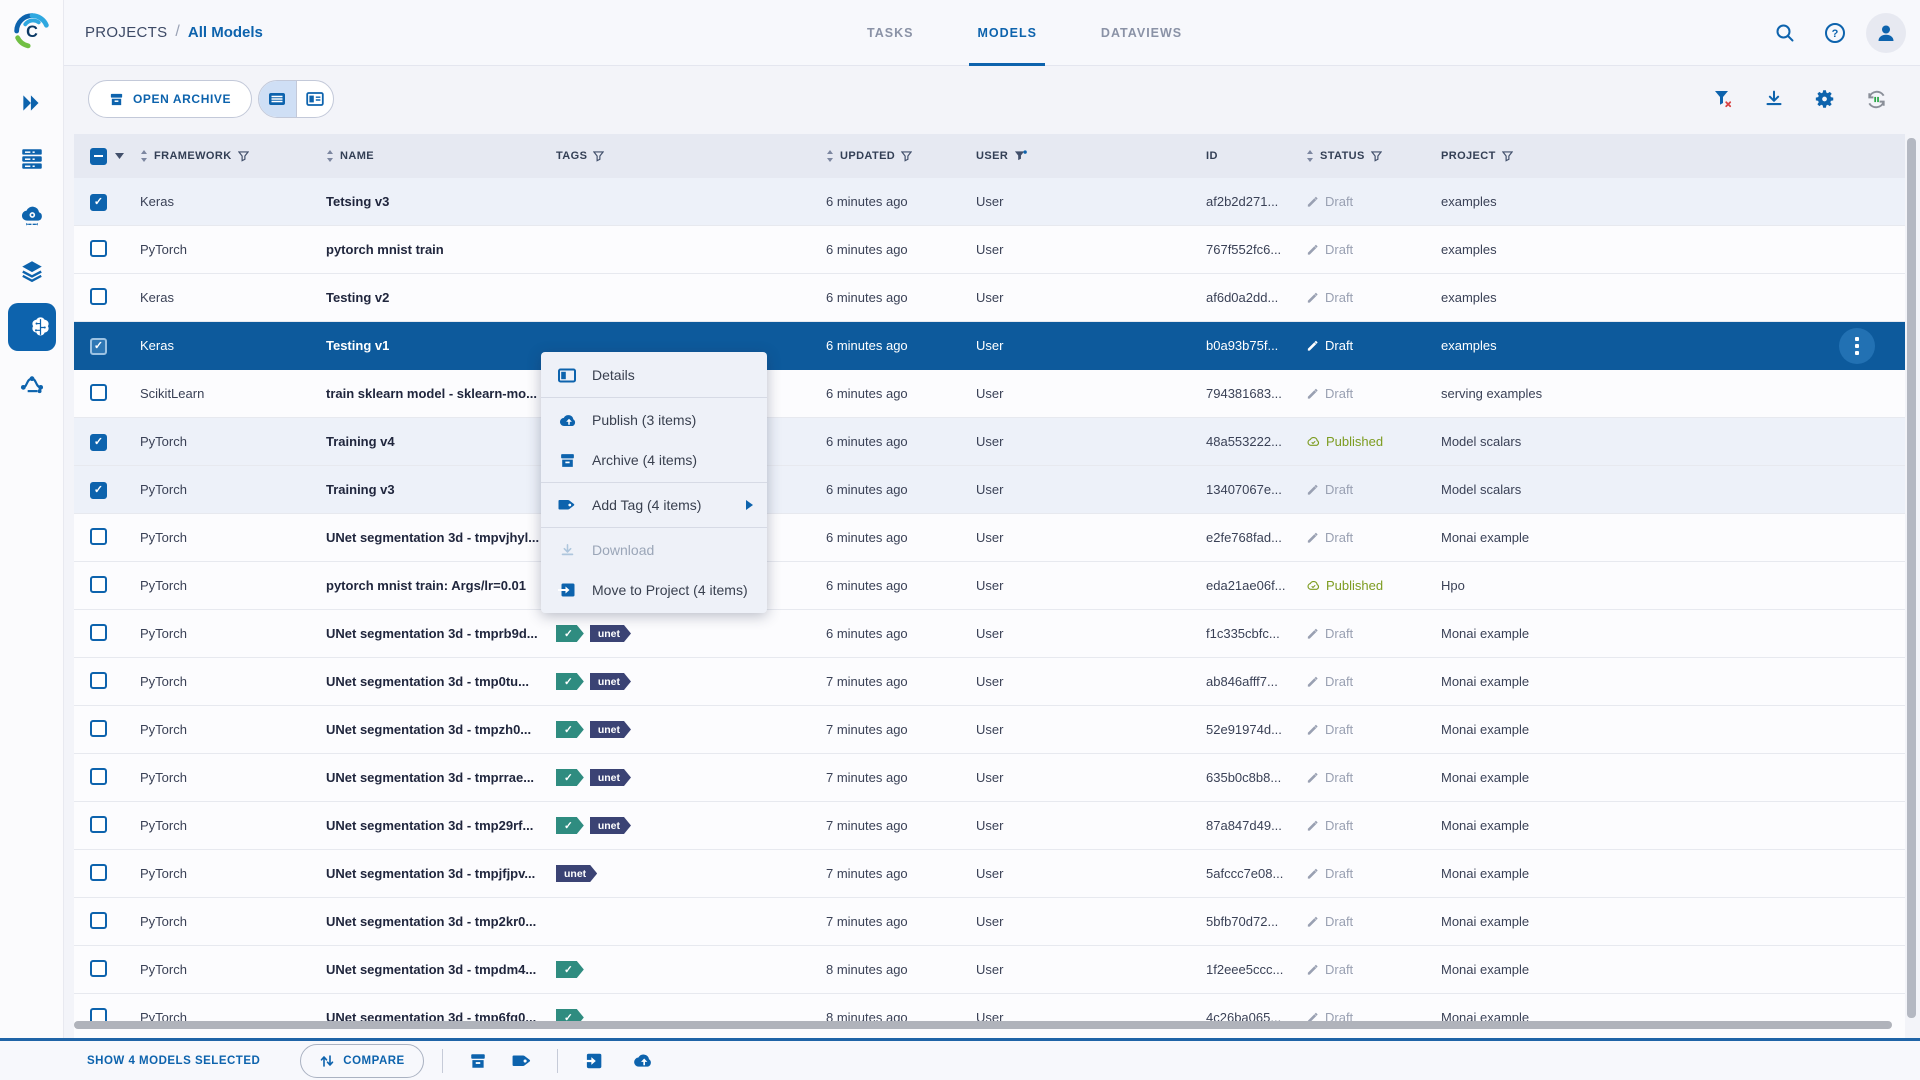 The image size is (1920, 1080). What do you see at coordinates (983, 1025) in the screenshot?
I see `horizontal-scrollbar` at bounding box center [983, 1025].